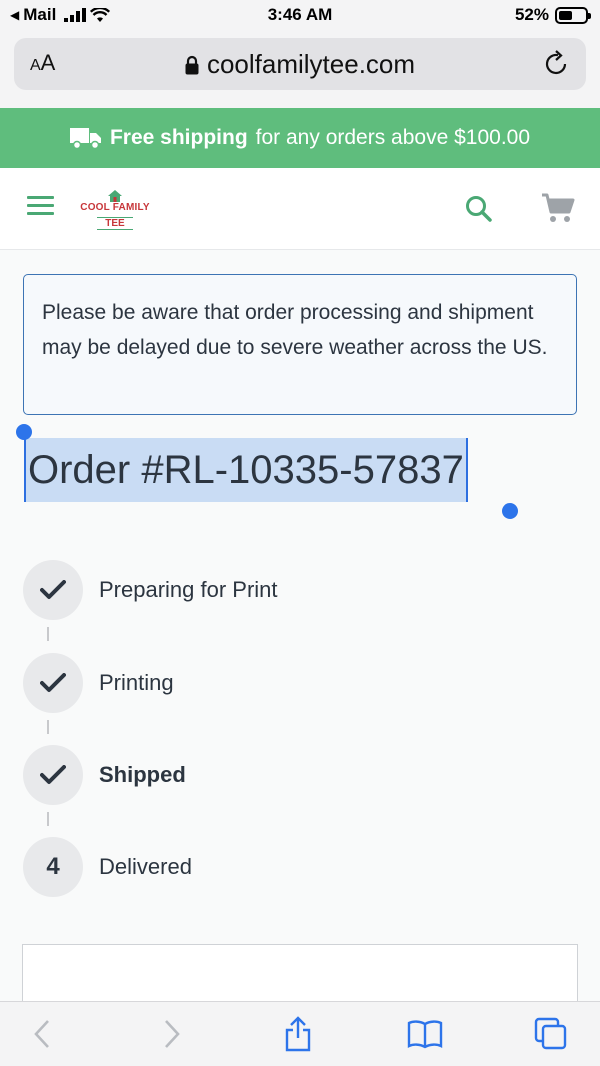 The image size is (600, 1066). What do you see at coordinates (24, 432) in the screenshot?
I see `selection-start-handle` at bounding box center [24, 432].